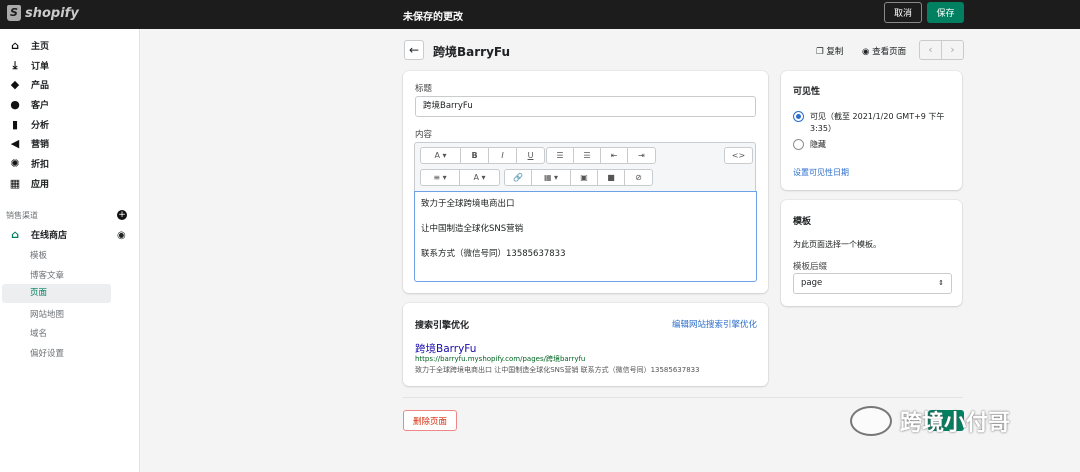 The width and height of the screenshot is (1080, 472). I want to click on sidebar-sub-navigation: 网站地图, so click(47, 314).